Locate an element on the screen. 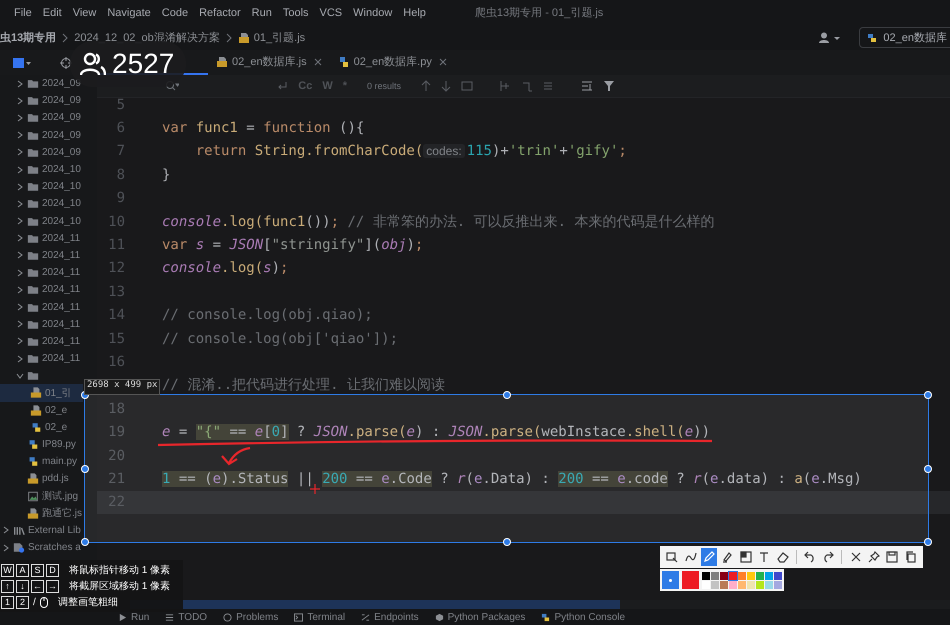 This screenshot has width=950, height=625. tool-window-button: Run is located at coordinates (134, 617).